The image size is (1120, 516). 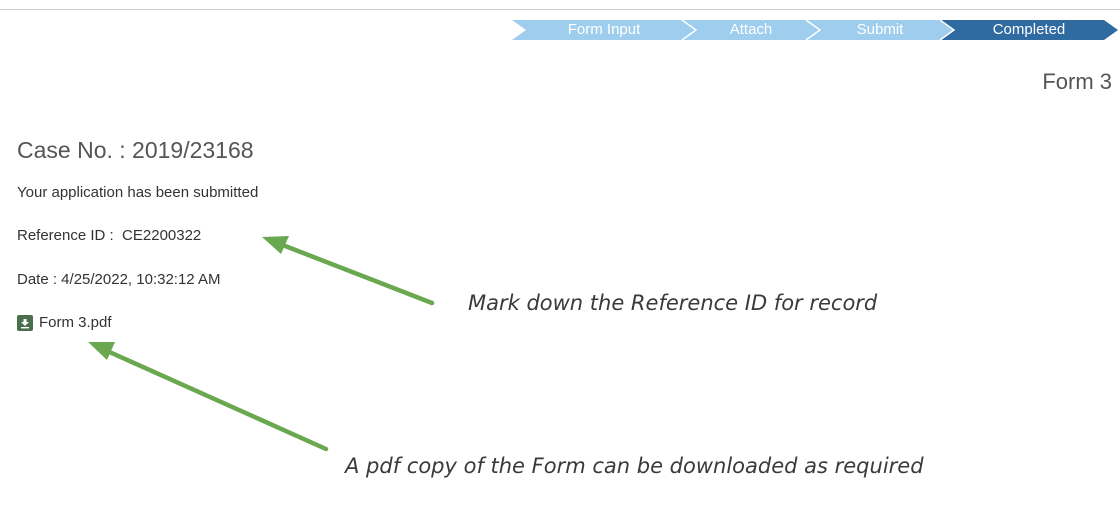 I want to click on download-icon, so click(x=25, y=322).